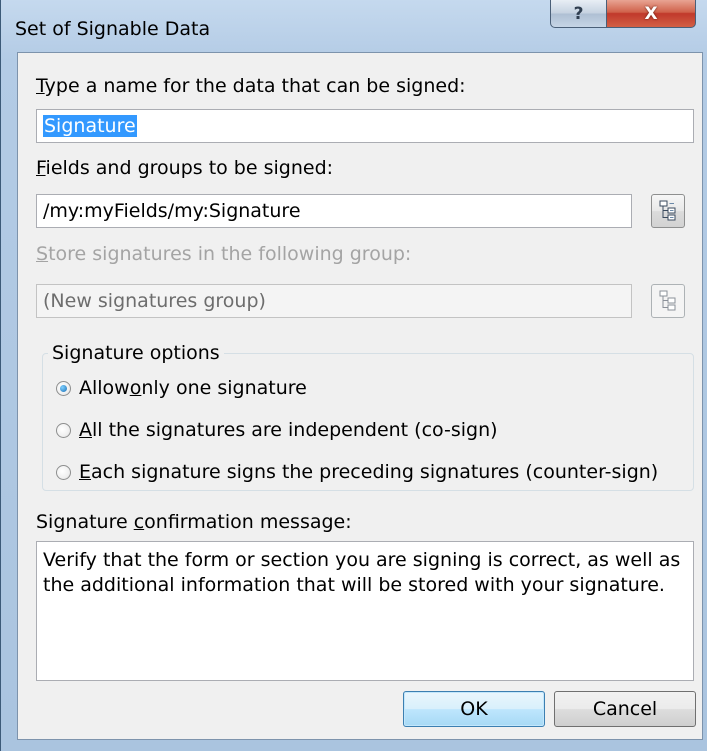 Image resolution: width=707 pixels, height=751 pixels. I want to click on store-group-input: (New signatures group), so click(334, 301).